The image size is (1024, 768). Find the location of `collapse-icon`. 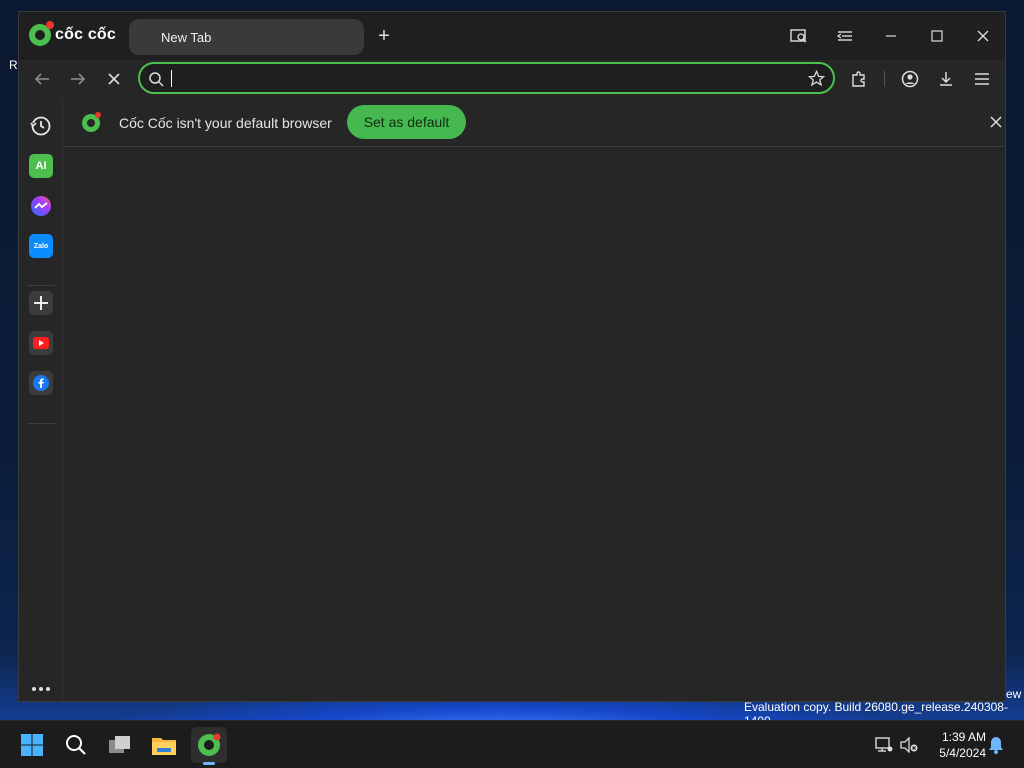

collapse-icon is located at coordinates (844, 36).